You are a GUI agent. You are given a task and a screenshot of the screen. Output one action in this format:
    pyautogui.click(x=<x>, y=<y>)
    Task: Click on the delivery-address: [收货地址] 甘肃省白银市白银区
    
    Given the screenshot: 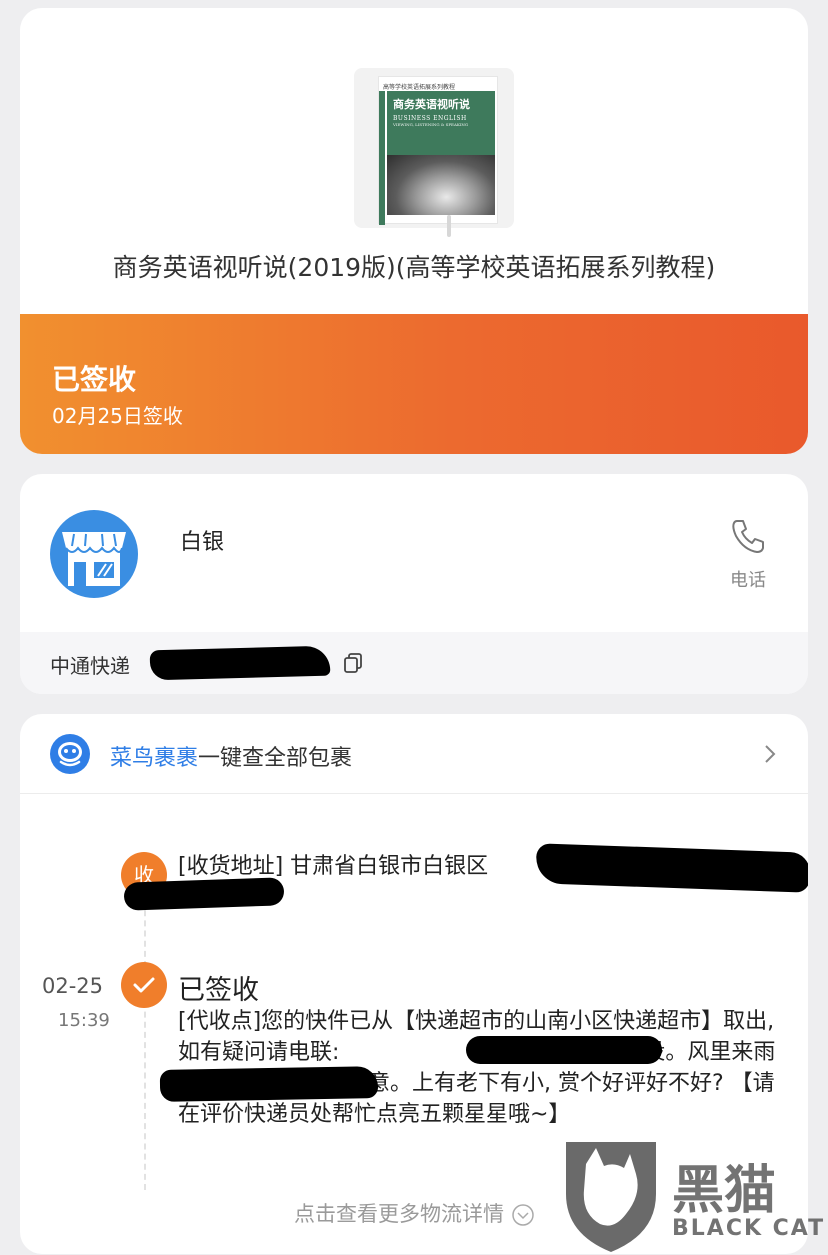 What is the action you would take?
    pyautogui.click(x=333, y=866)
    